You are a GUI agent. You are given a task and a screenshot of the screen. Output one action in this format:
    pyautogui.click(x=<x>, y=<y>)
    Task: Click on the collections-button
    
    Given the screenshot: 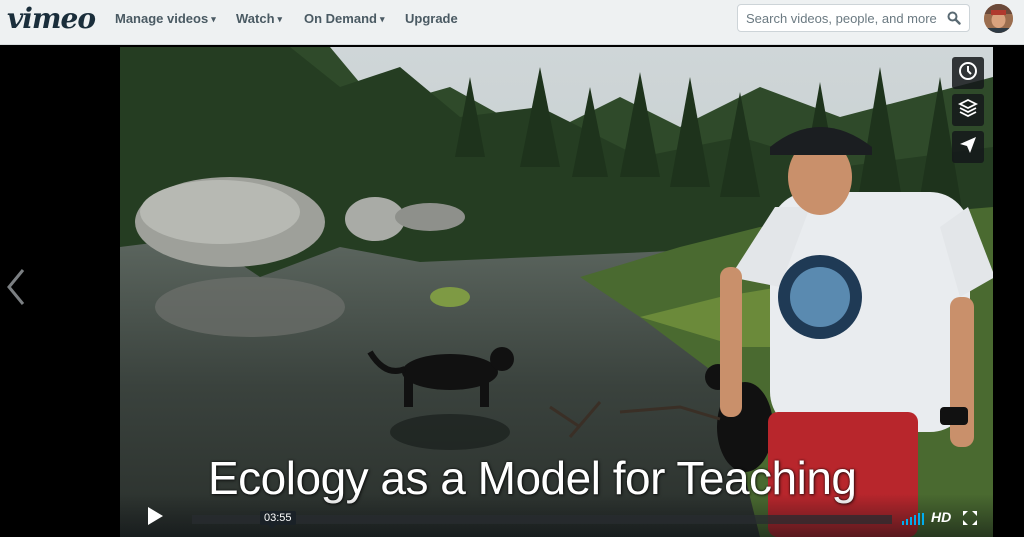 What is the action you would take?
    pyautogui.click(x=968, y=110)
    